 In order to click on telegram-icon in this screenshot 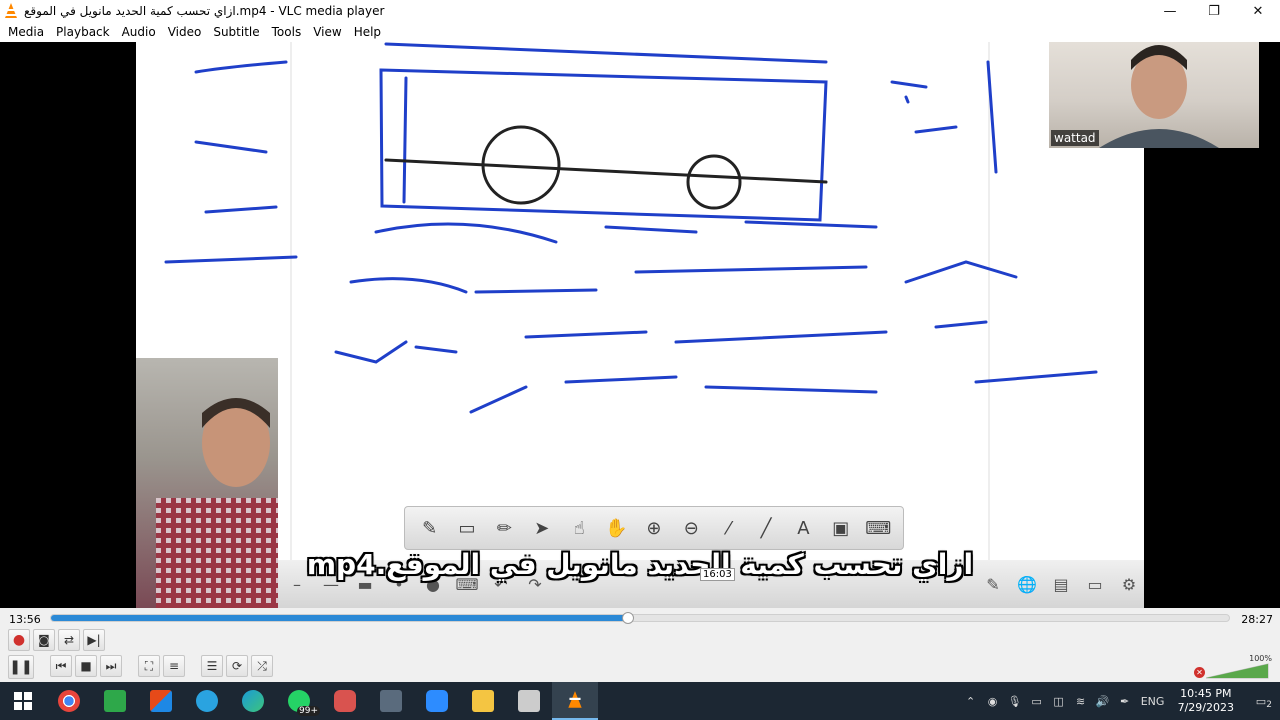, I will do `click(207, 701)`.